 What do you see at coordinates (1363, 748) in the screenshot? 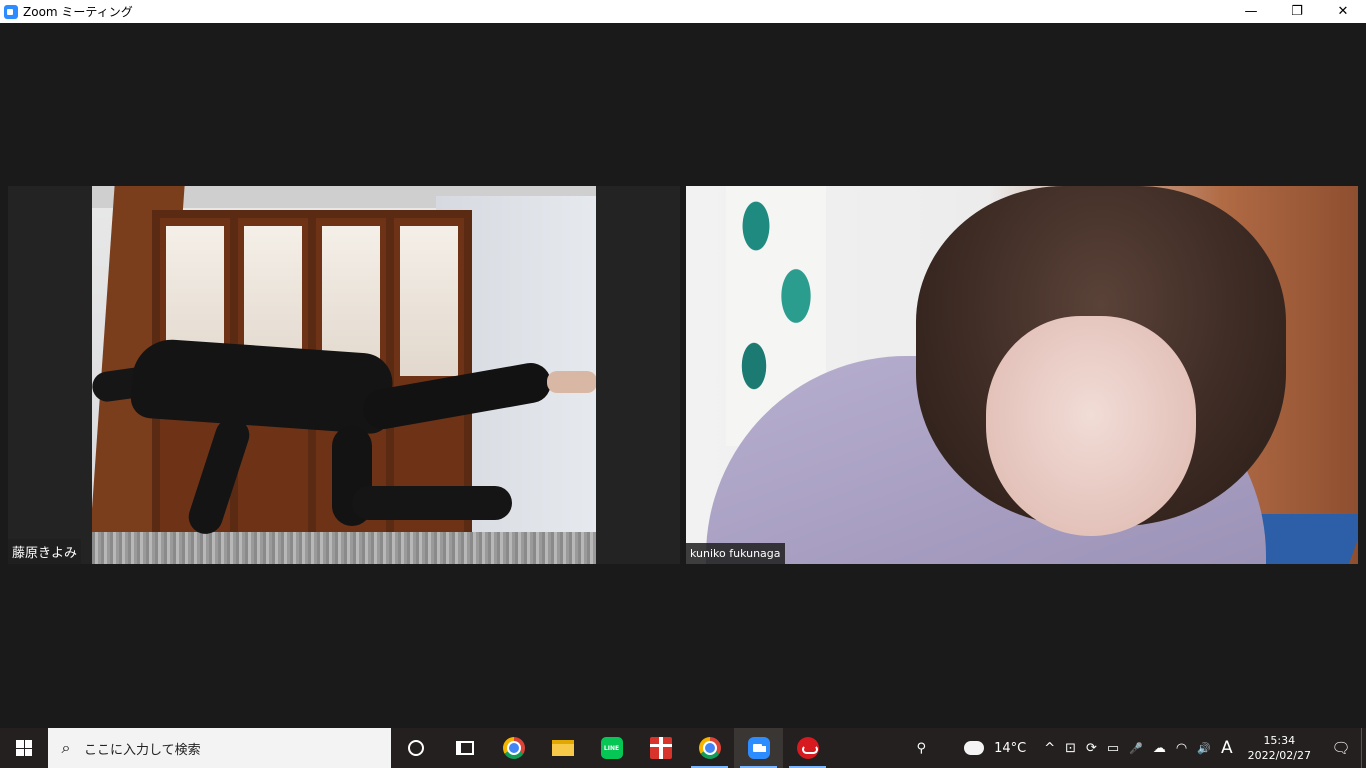
I see `show-desktop-button` at bounding box center [1363, 748].